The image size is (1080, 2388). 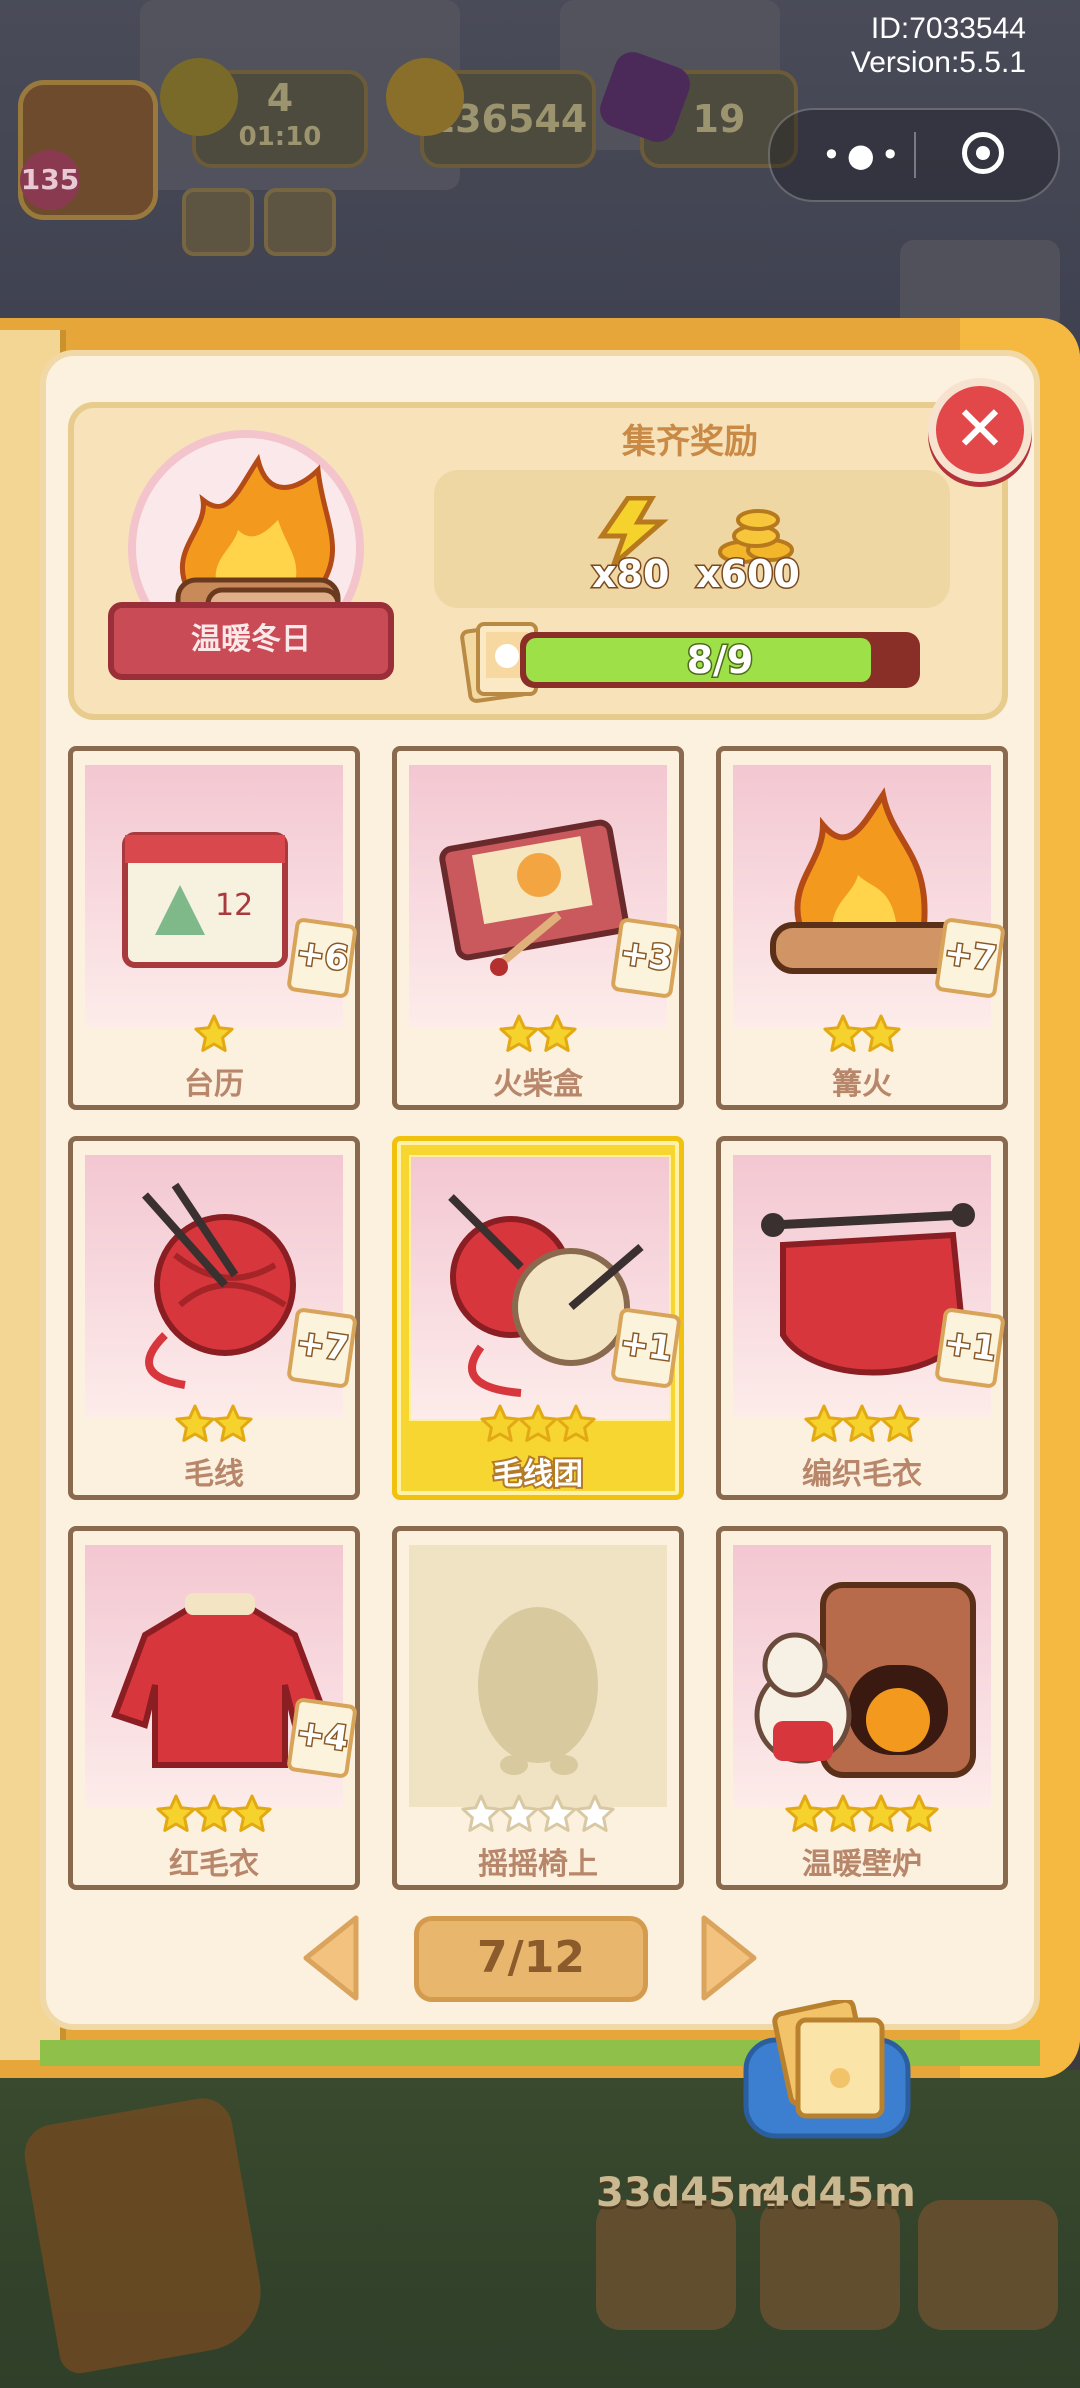 What do you see at coordinates (630, 574) in the screenshot?
I see `reward-energy-amount: x80` at bounding box center [630, 574].